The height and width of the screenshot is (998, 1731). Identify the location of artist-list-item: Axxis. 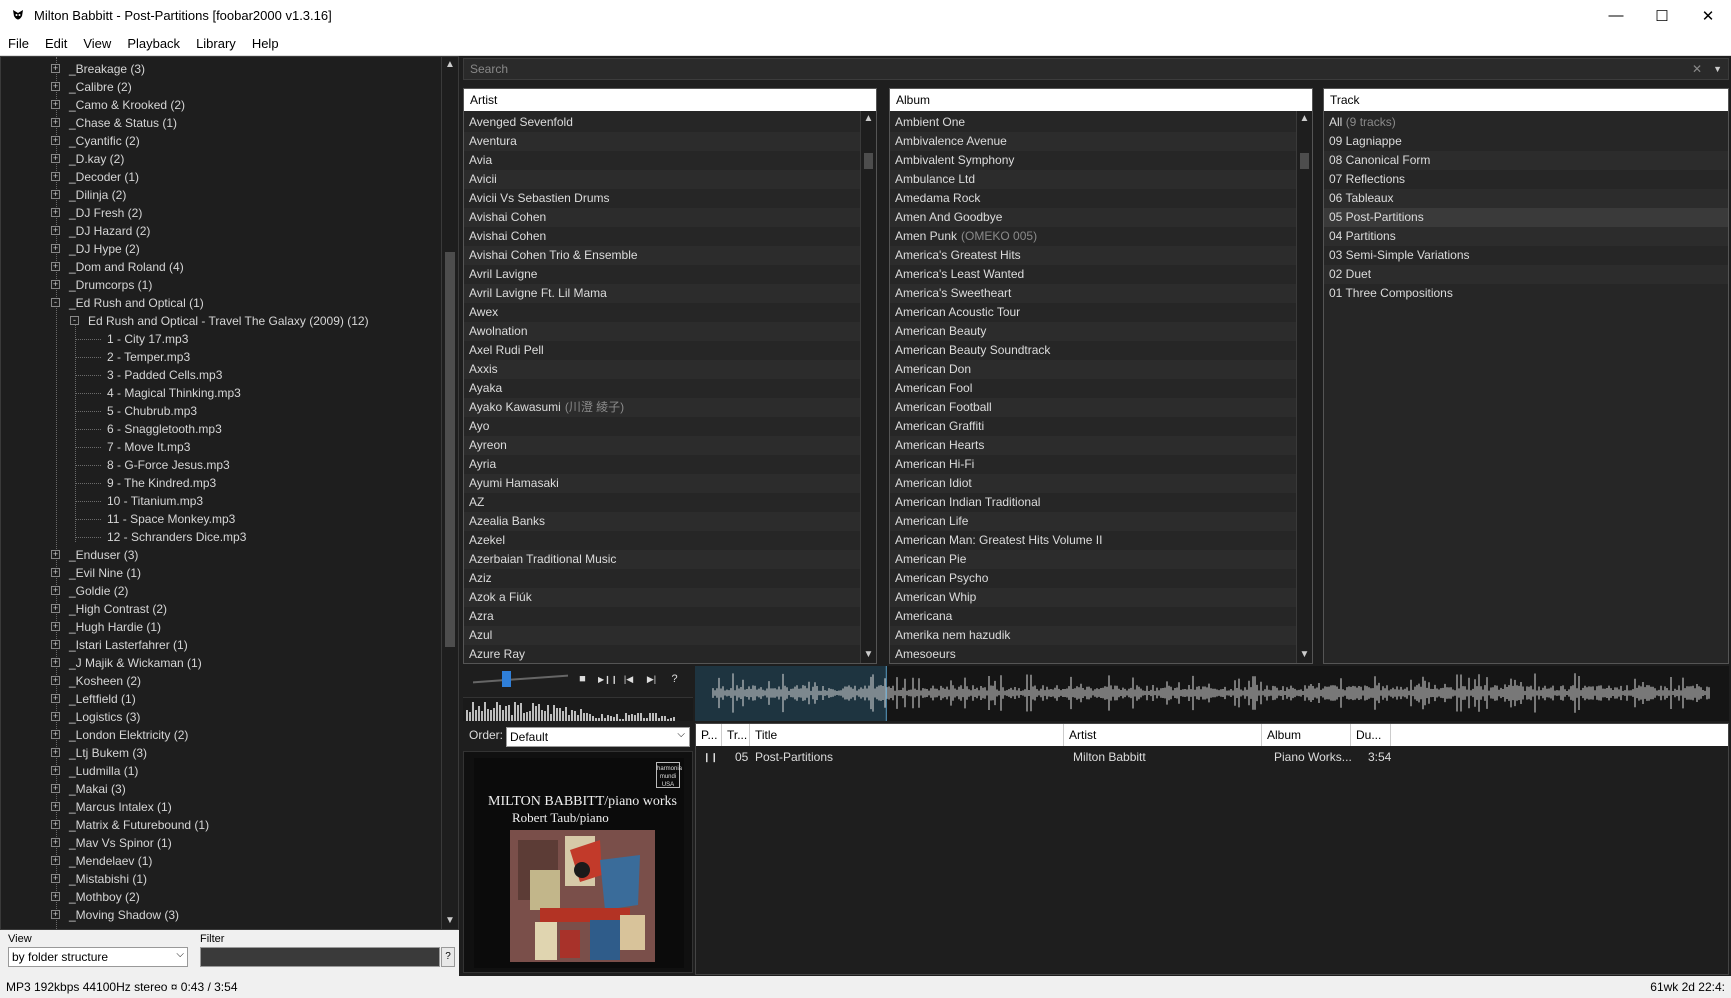
(662, 369).